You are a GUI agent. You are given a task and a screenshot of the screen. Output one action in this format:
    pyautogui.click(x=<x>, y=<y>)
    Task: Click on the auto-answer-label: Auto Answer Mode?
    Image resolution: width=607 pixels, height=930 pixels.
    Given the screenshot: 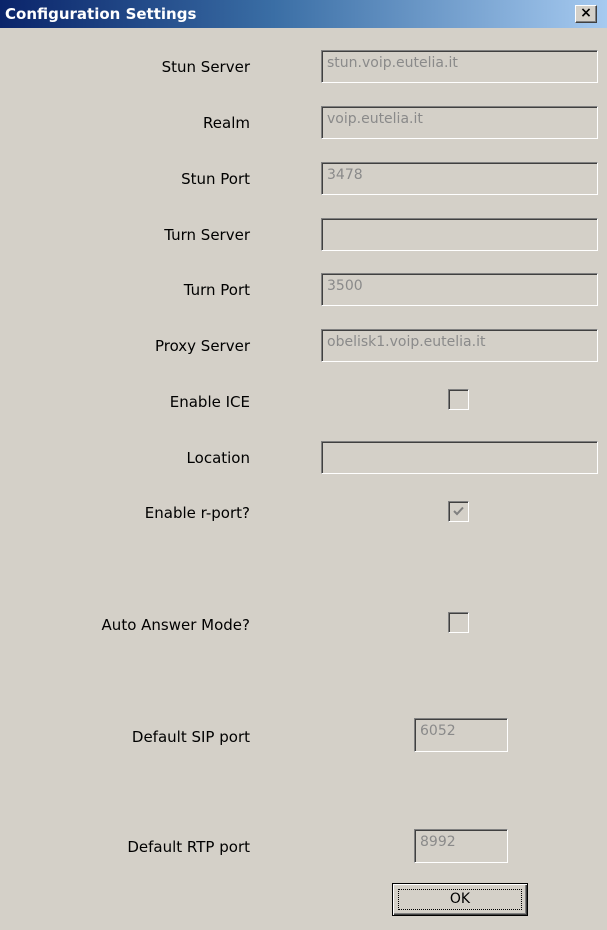 What is the action you would take?
    pyautogui.click(x=175, y=625)
    